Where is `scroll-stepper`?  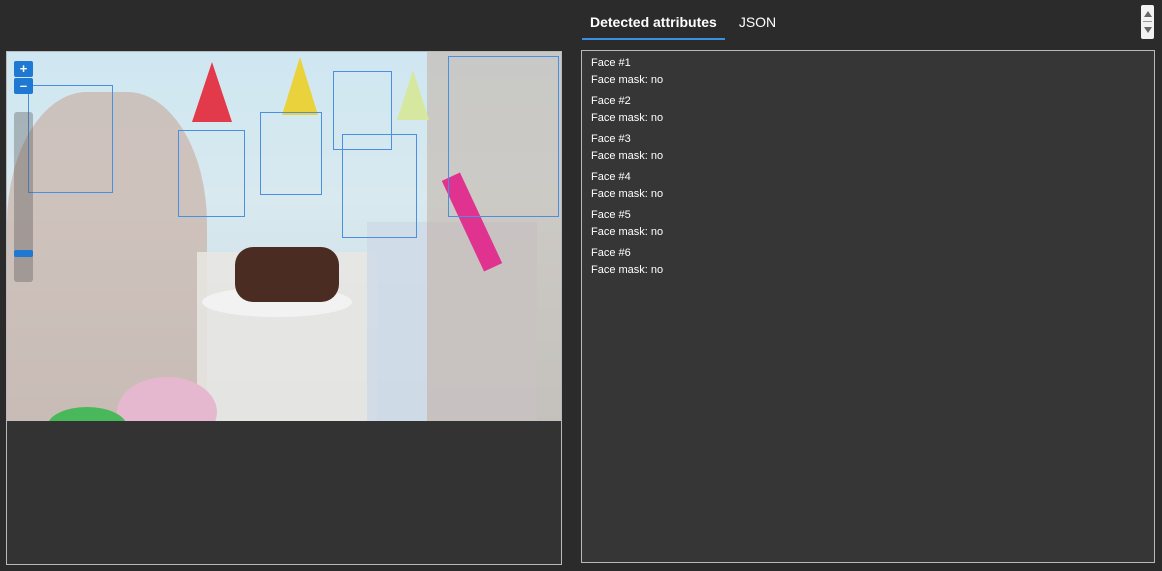
scroll-stepper is located at coordinates (1147, 22).